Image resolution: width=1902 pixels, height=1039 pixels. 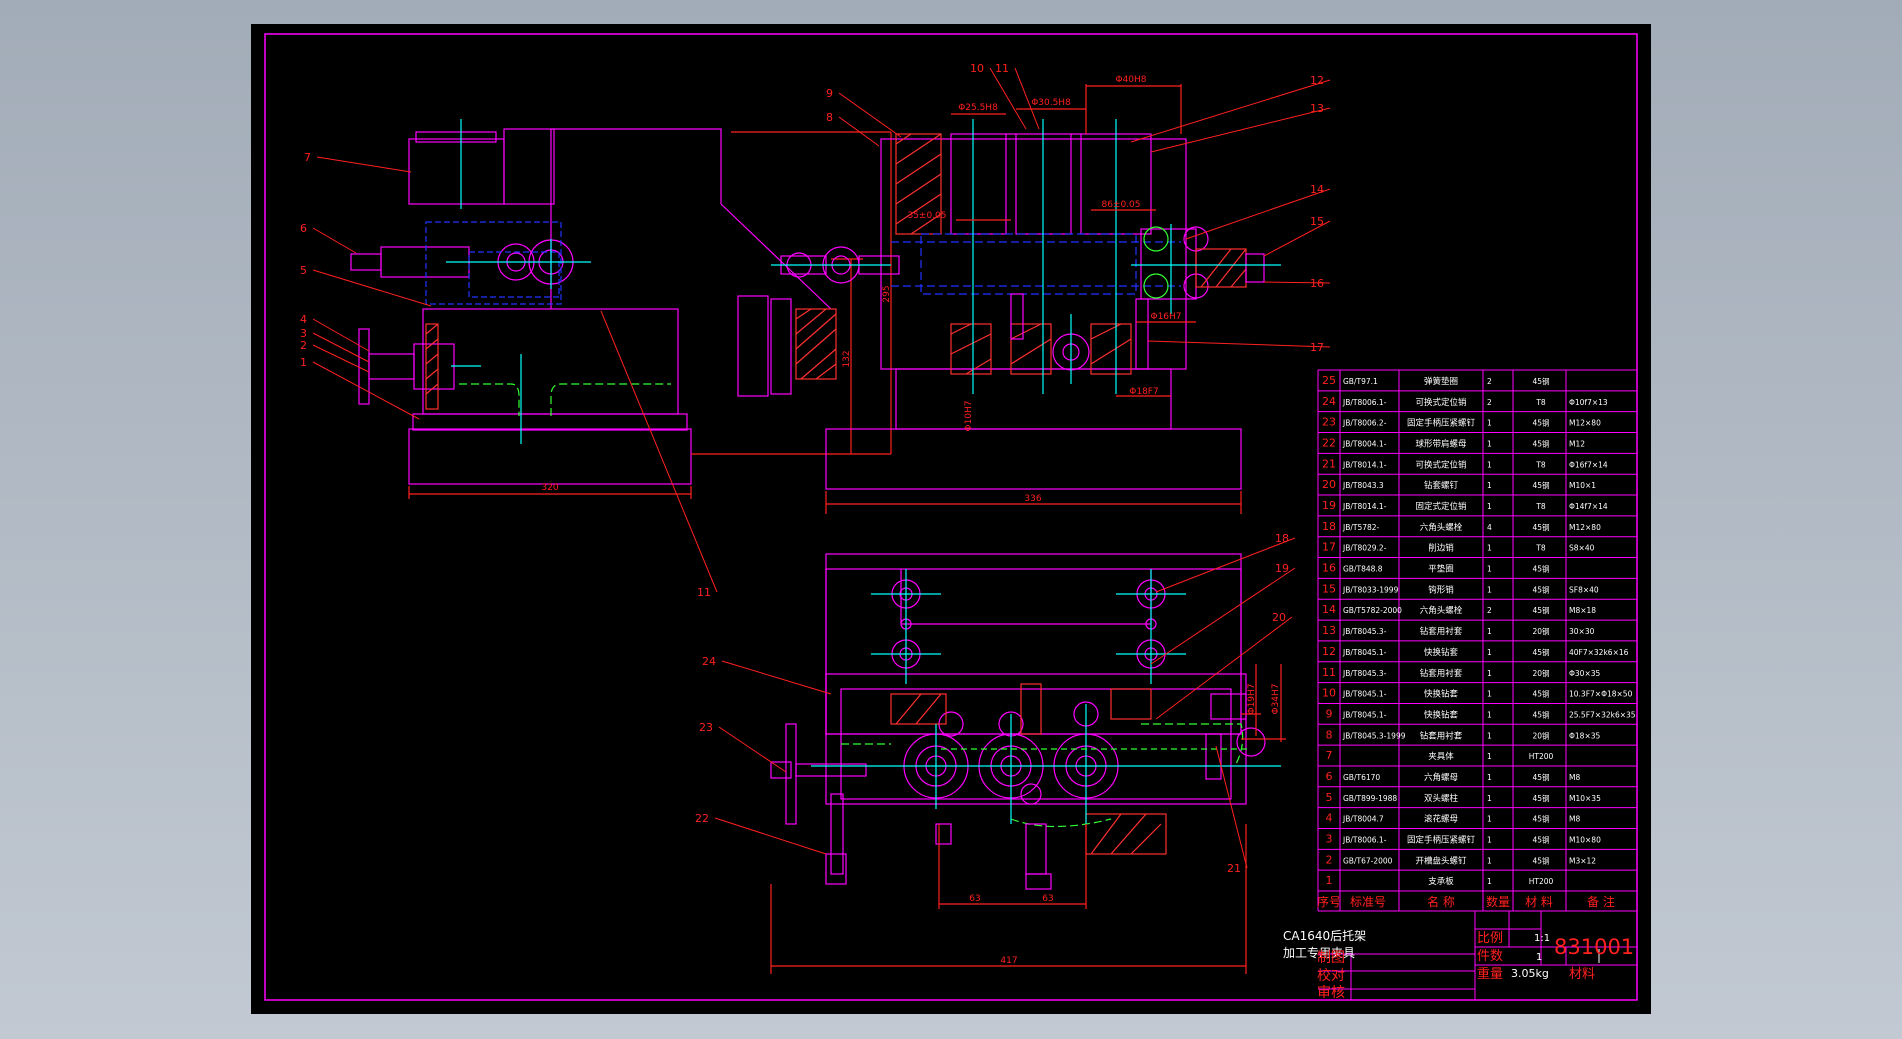 I want to click on dim-front-view-bore-a: Φ25.5H8, so click(x=978, y=108).